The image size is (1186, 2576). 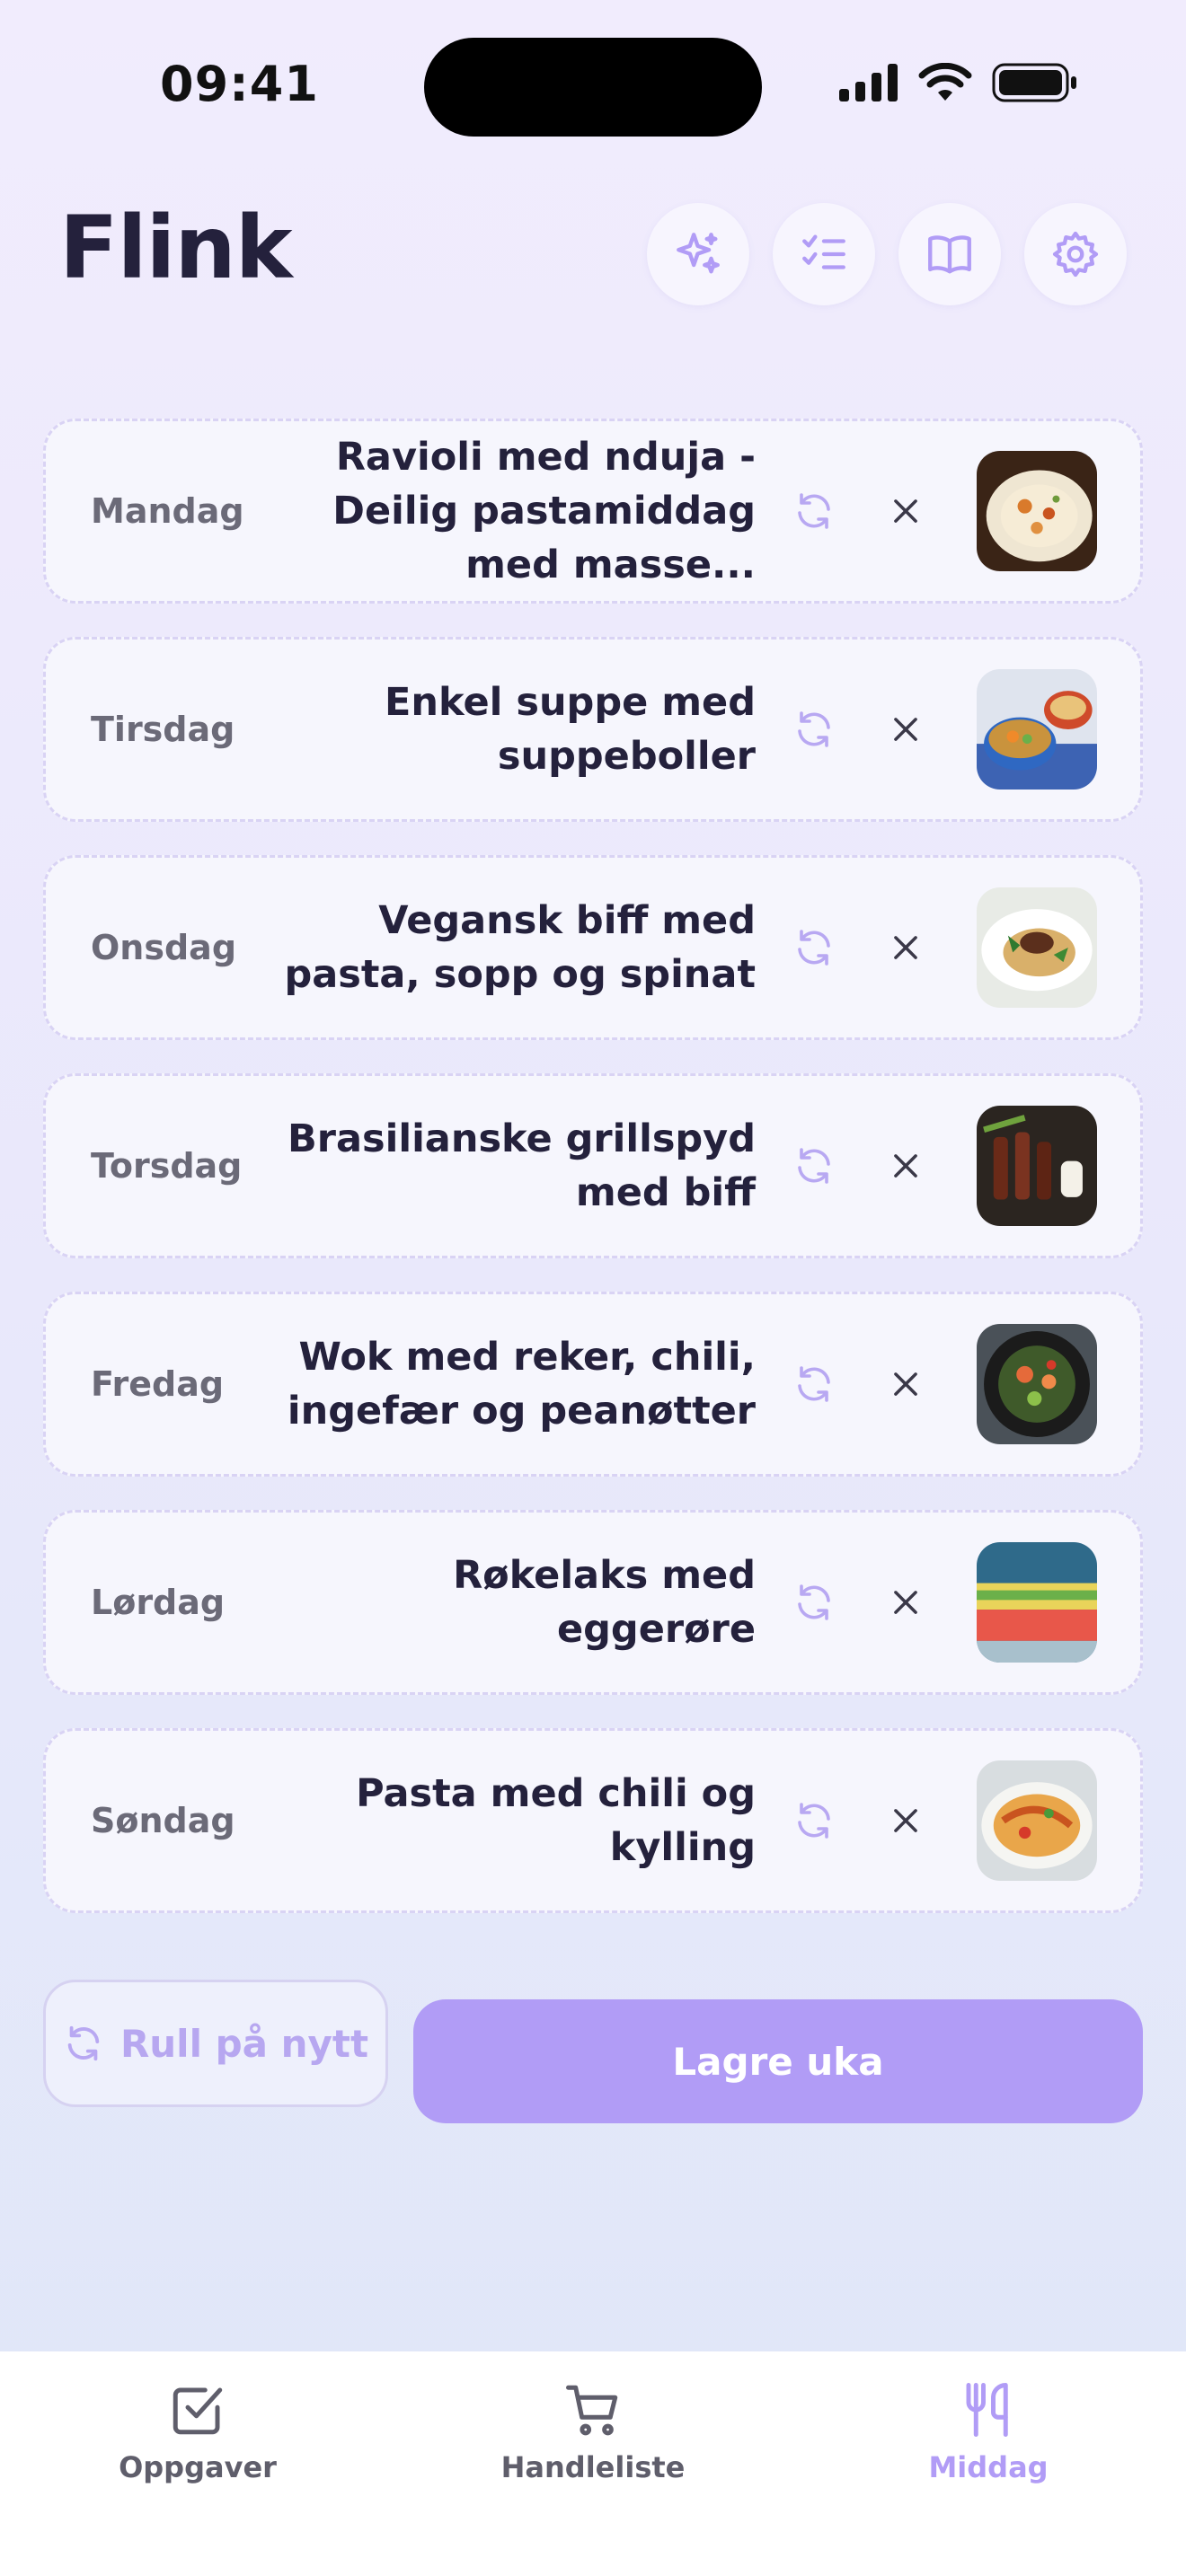 I want to click on ai-suggest-button, so click(x=698, y=254).